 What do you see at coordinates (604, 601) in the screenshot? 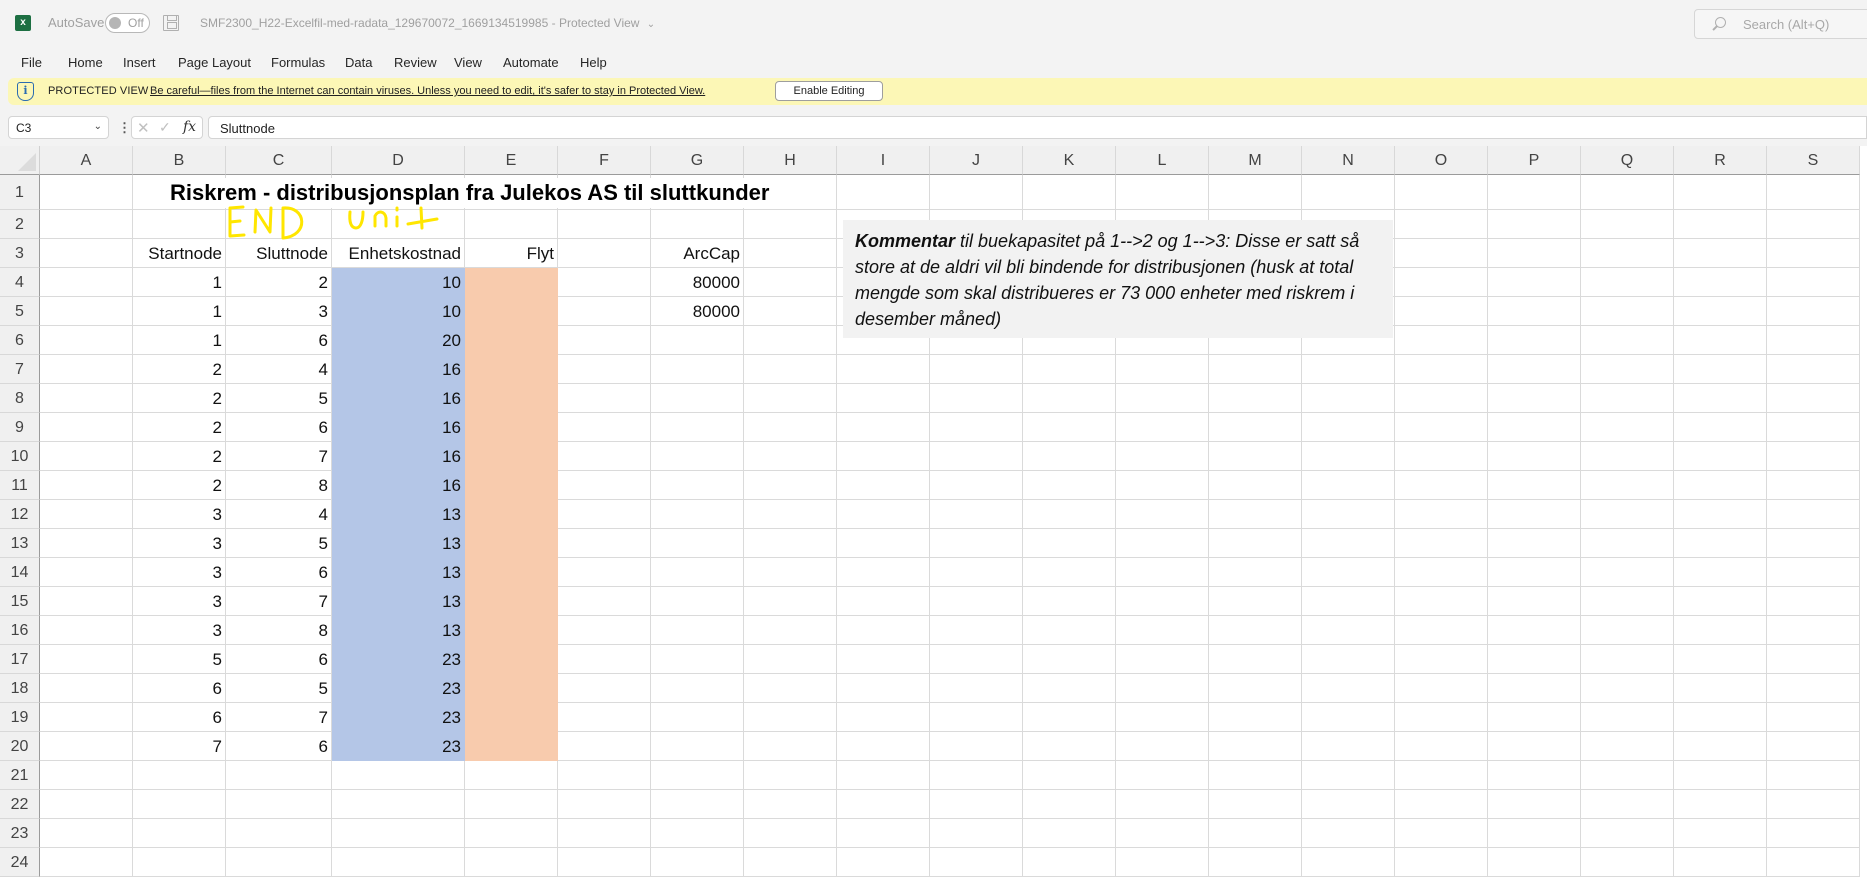
I see `cell-f15` at bounding box center [604, 601].